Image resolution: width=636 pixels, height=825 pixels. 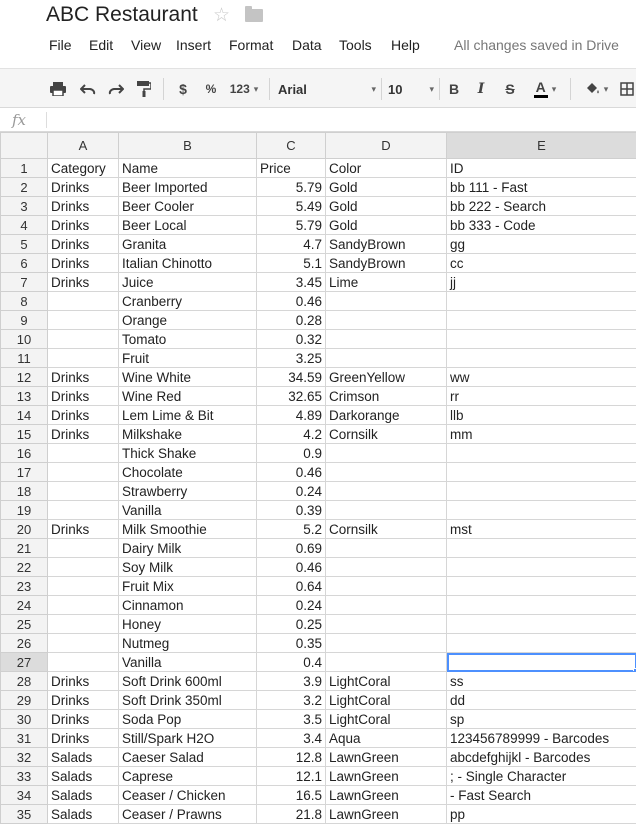 What do you see at coordinates (541, 225) in the screenshot?
I see `cell-e: bb 333 - Code` at bounding box center [541, 225].